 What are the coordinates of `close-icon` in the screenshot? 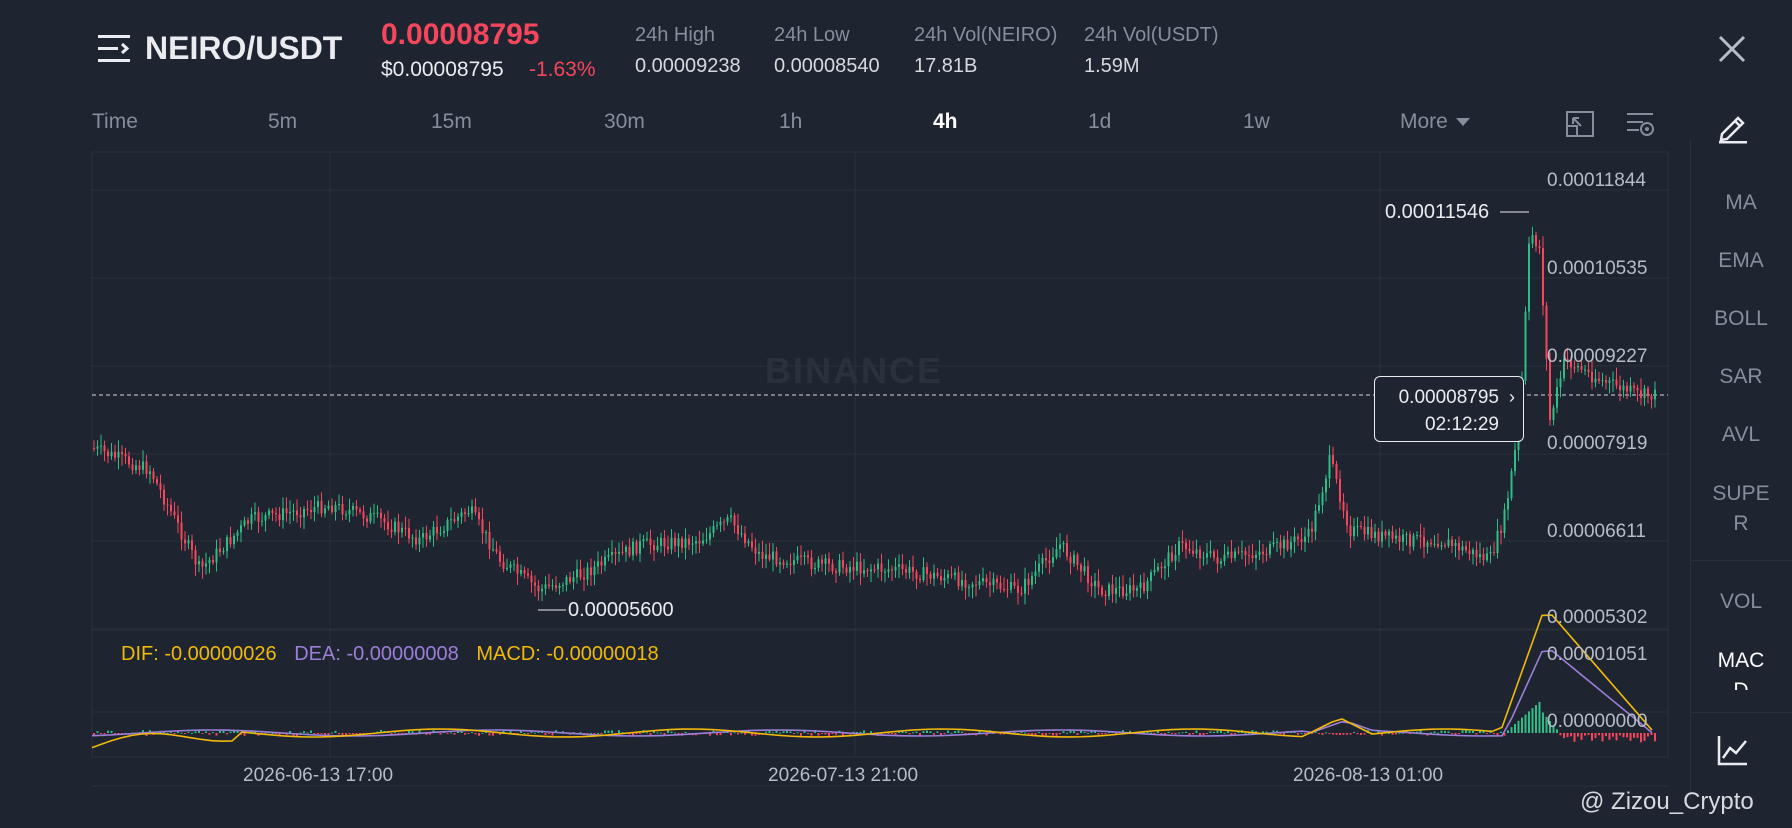 It's located at (1732, 49).